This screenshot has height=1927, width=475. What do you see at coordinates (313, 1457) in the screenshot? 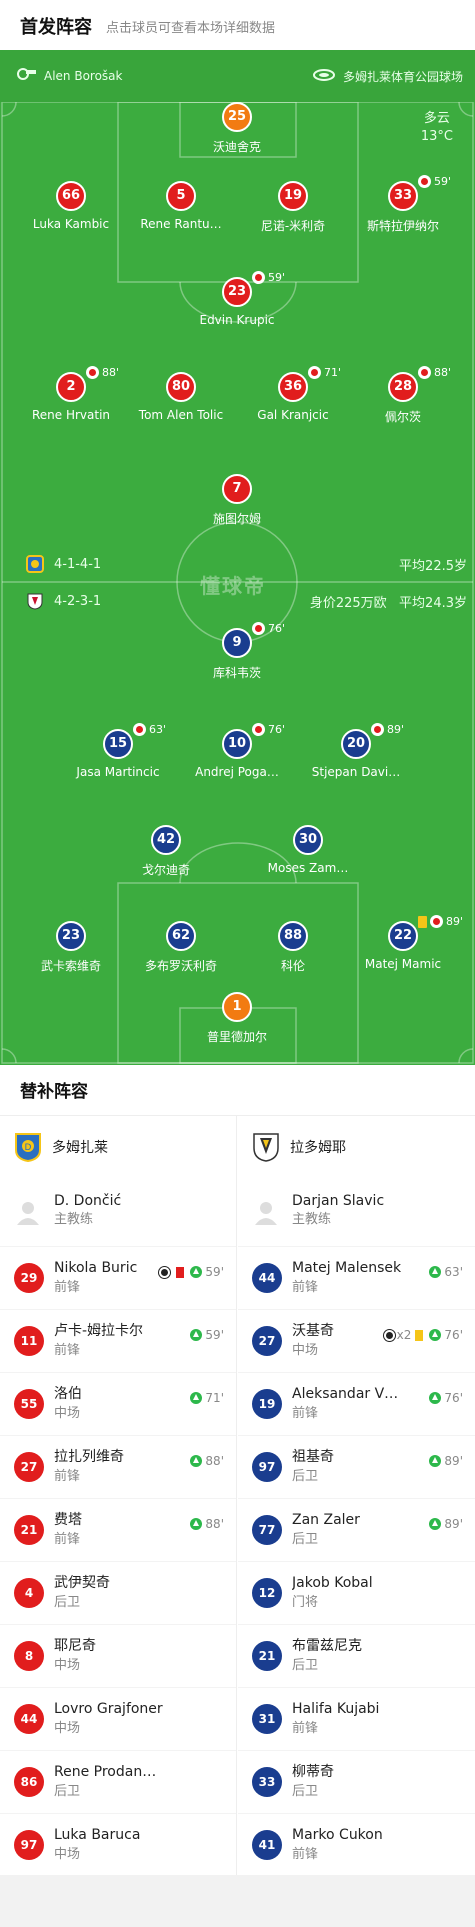
I see `player-name: 祖基奇` at bounding box center [313, 1457].